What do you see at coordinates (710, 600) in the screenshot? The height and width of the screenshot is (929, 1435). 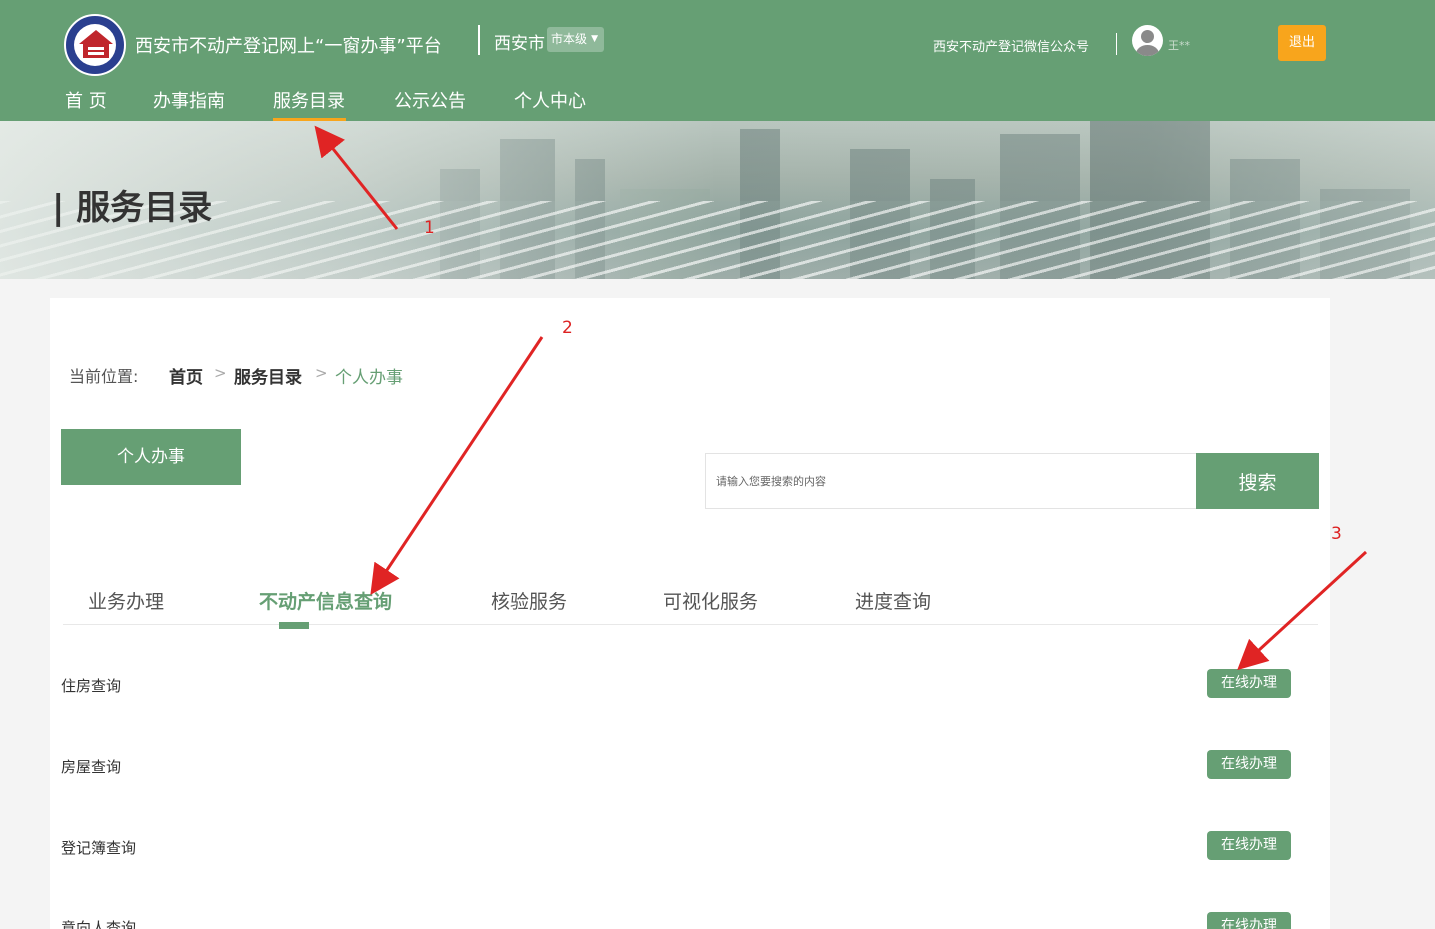 I see `tab-visualization: 可视化服务` at bounding box center [710, 600].